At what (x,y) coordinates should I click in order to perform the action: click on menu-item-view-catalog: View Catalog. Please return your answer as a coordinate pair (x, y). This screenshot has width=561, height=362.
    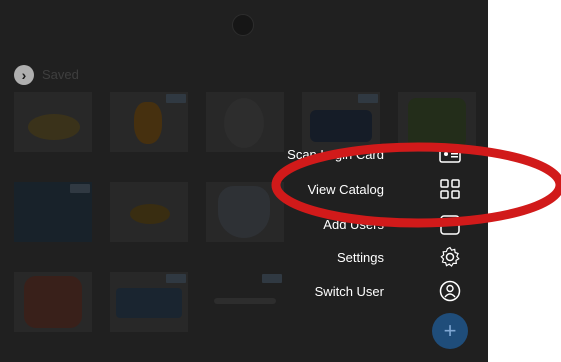
    Looking at the image, I should click on (346, 189).